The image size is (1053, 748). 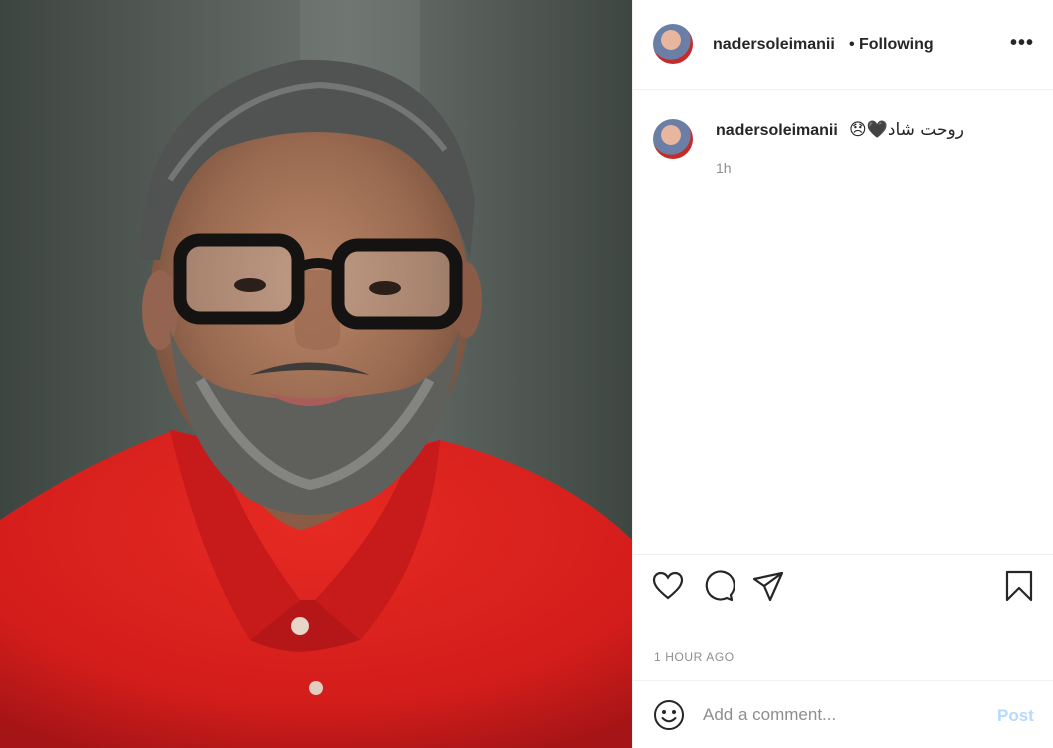 I want to click on emoji-button, so click(x=669, y=715).